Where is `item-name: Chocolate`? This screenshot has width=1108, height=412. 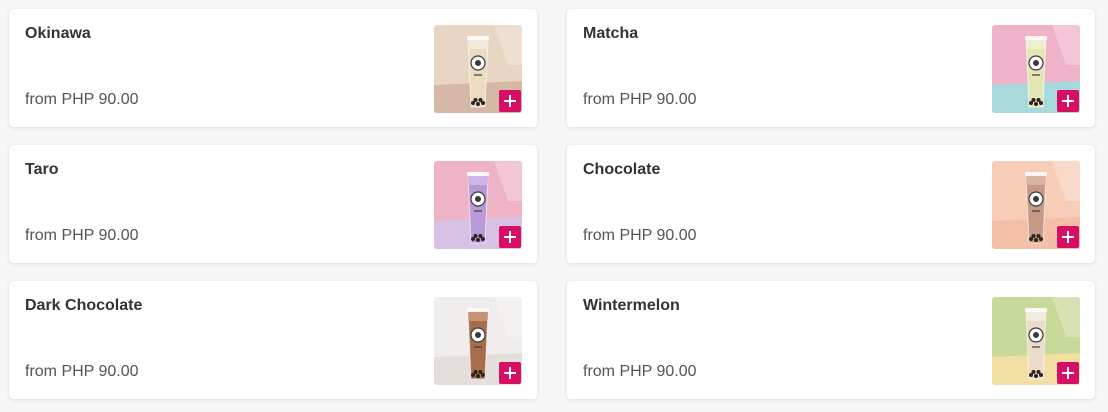
item-name: Chocolate is located at coordinates (622, 169).